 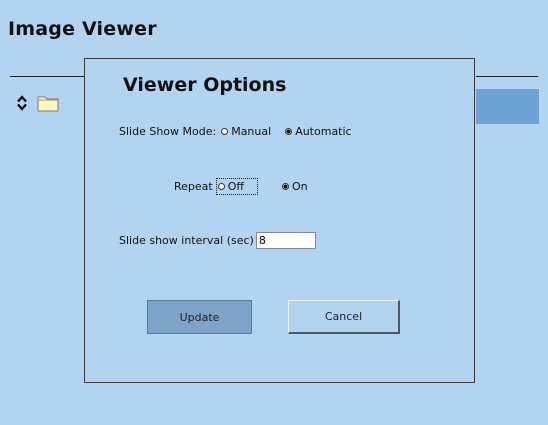 I want to click on radio-repeat-off: Off, so click(x=236, y=186).